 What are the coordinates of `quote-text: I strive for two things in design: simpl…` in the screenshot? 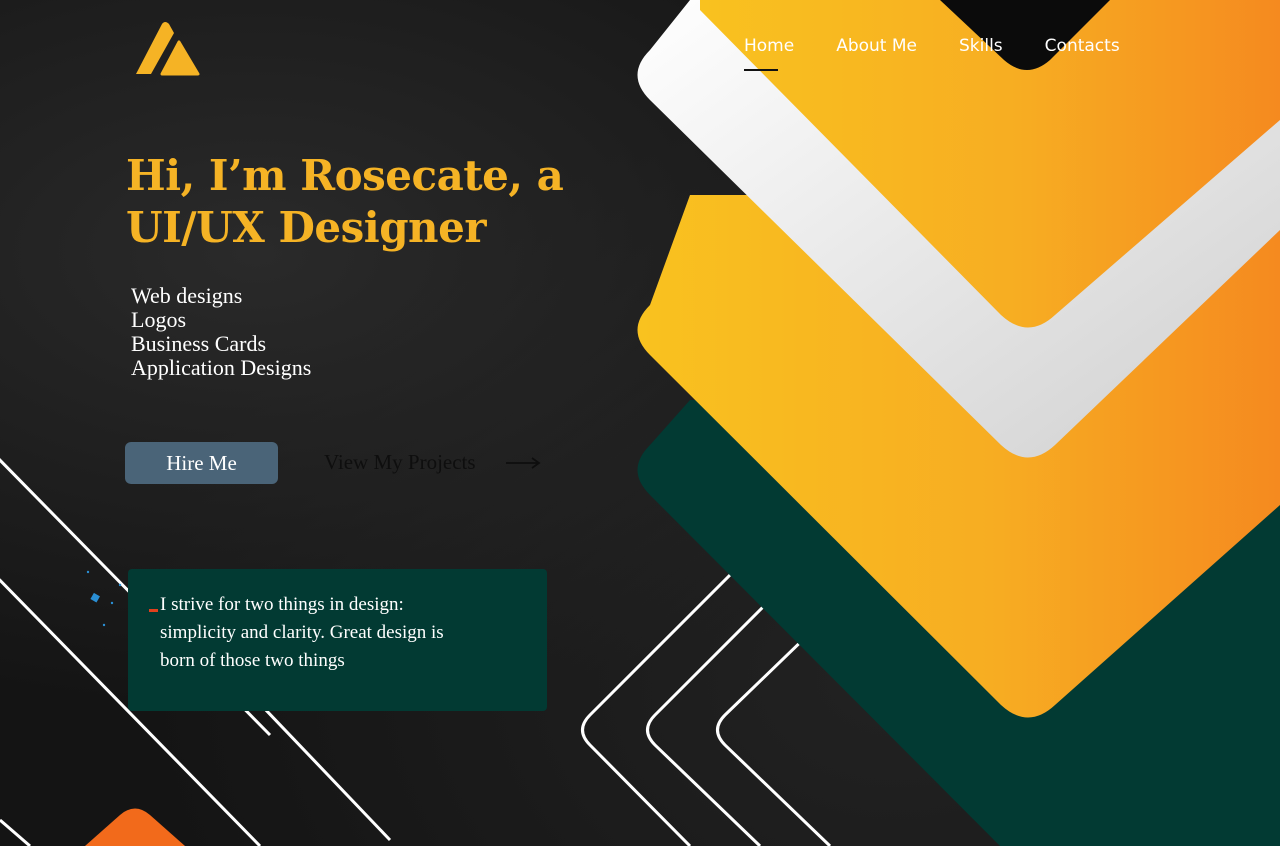 It's located at (330, 633).